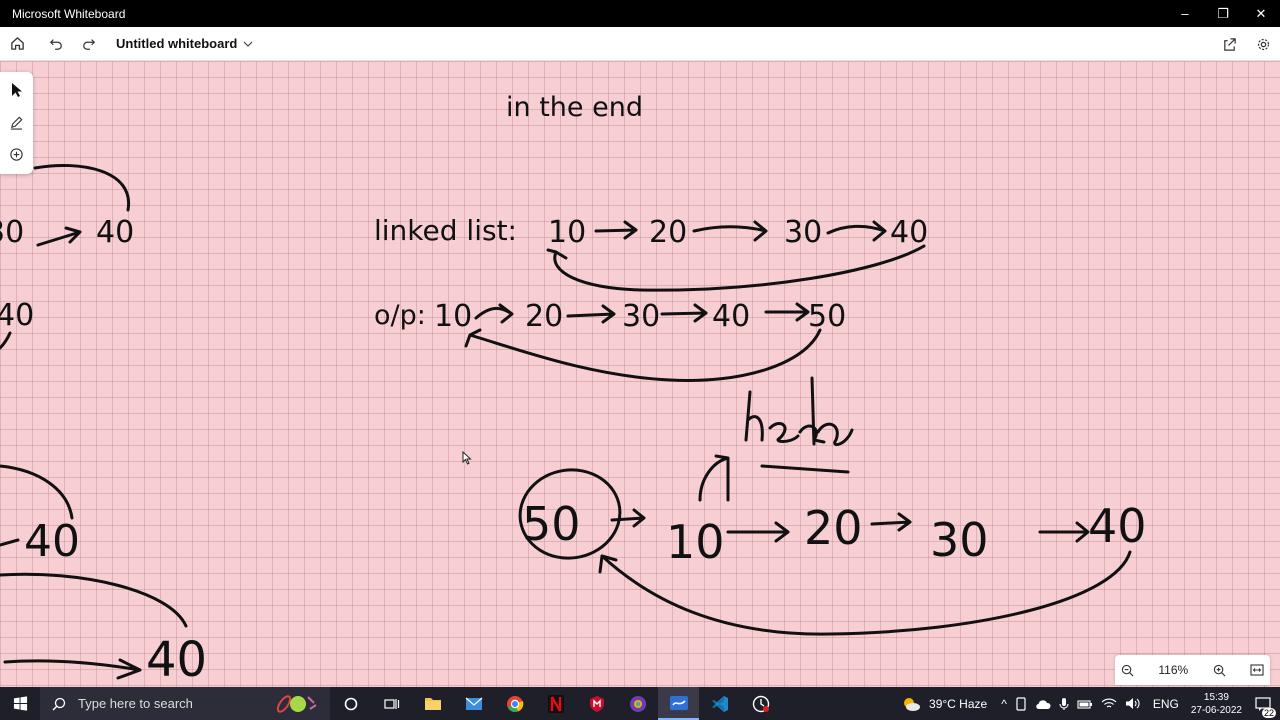 The height and width of the screenshot is (720, 1280). I want to click on ink-arrow-30-40b, so click(1064, 532).